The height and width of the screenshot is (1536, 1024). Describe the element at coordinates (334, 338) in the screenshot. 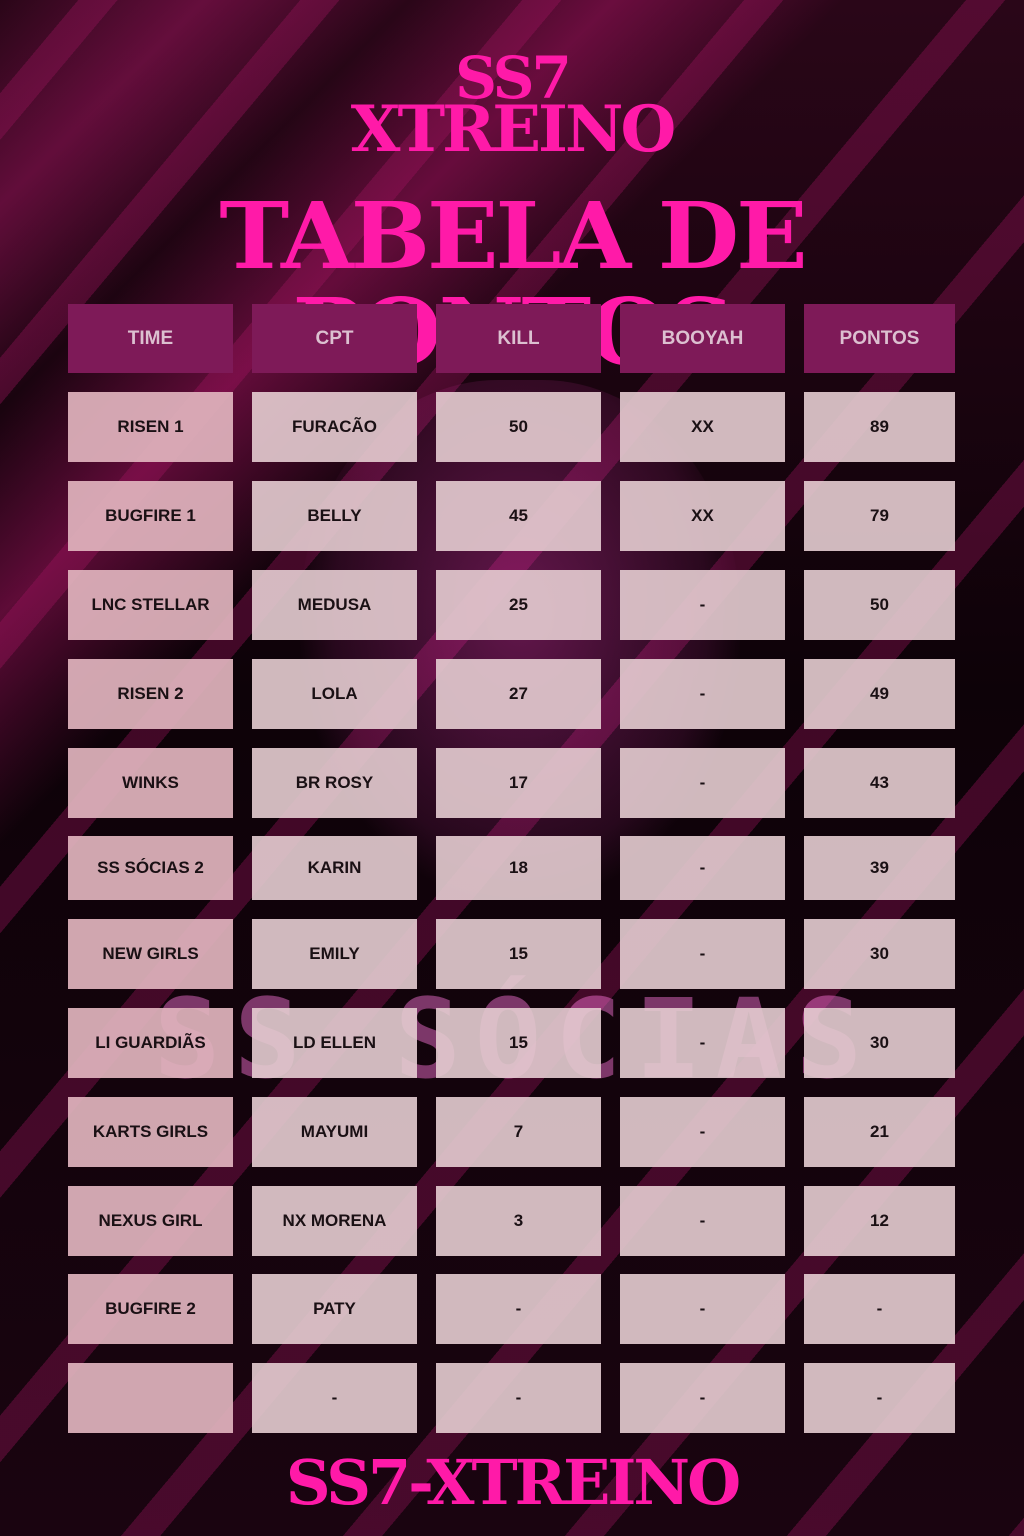

I see `column-header-captain: CPT` at that location.